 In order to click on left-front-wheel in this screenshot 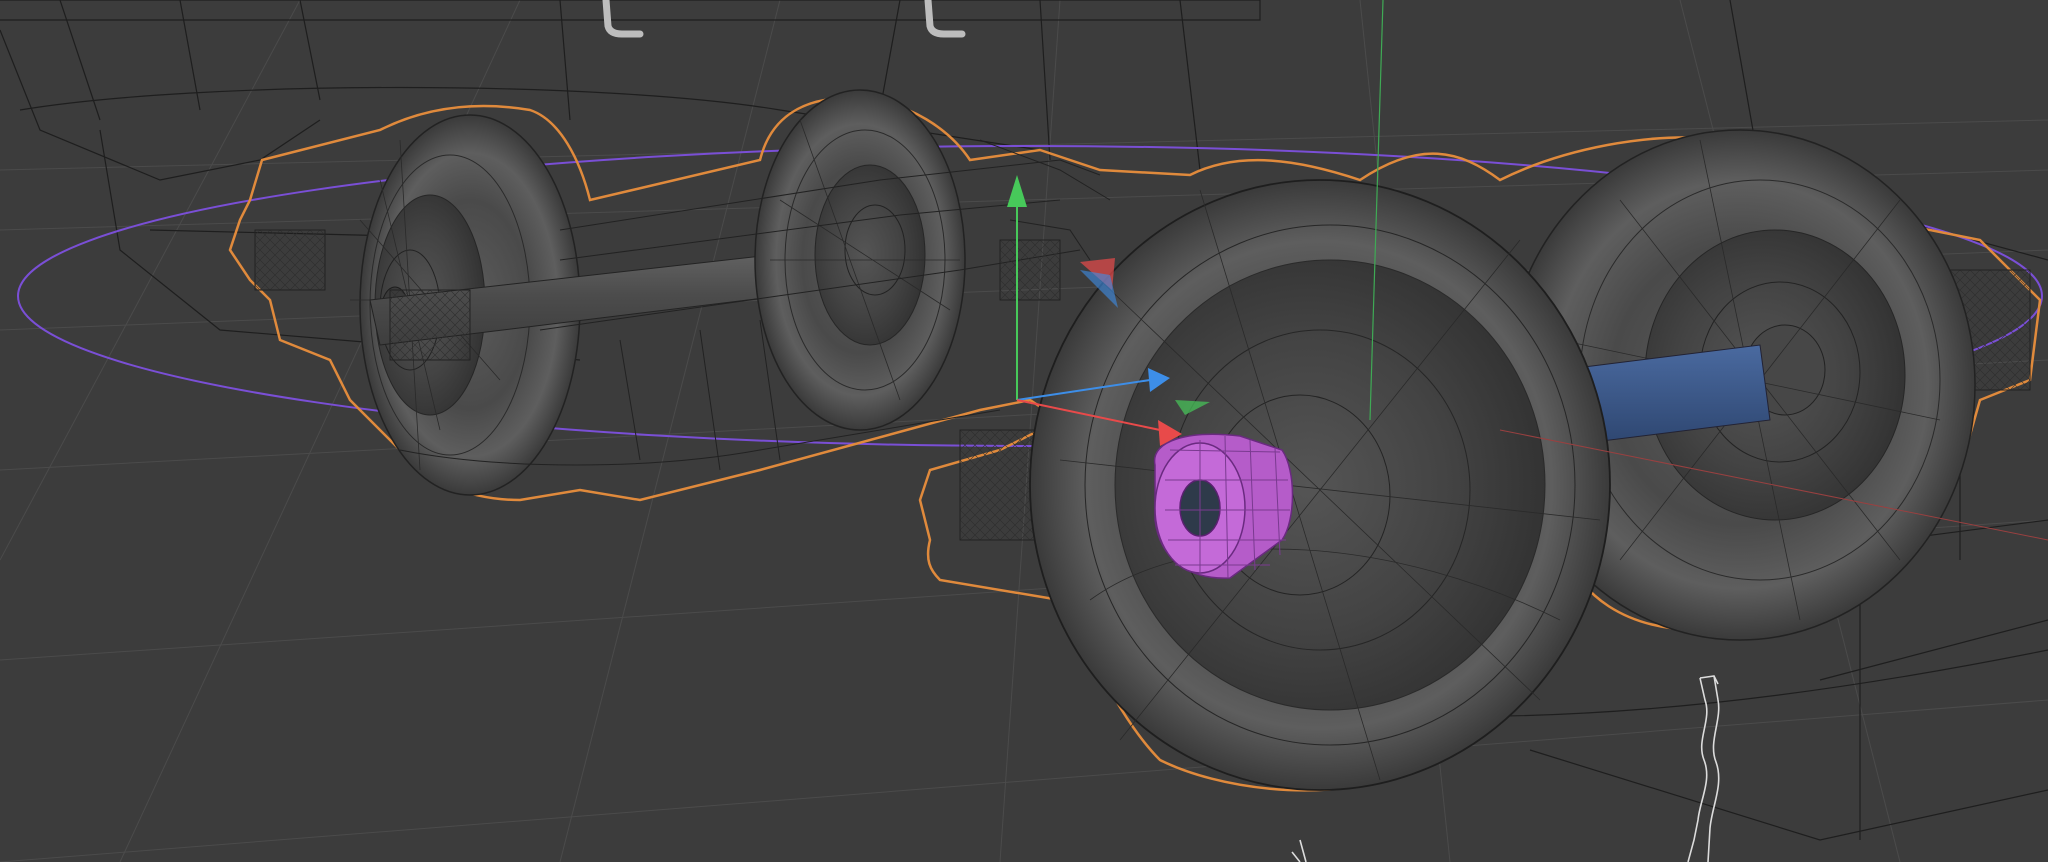, I will do `click(860, 260)`.